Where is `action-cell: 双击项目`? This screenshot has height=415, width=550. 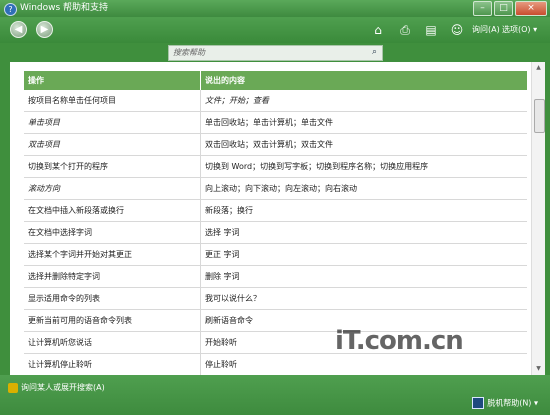 action-cell: 双击项目 is located at coordinates (112, 144).